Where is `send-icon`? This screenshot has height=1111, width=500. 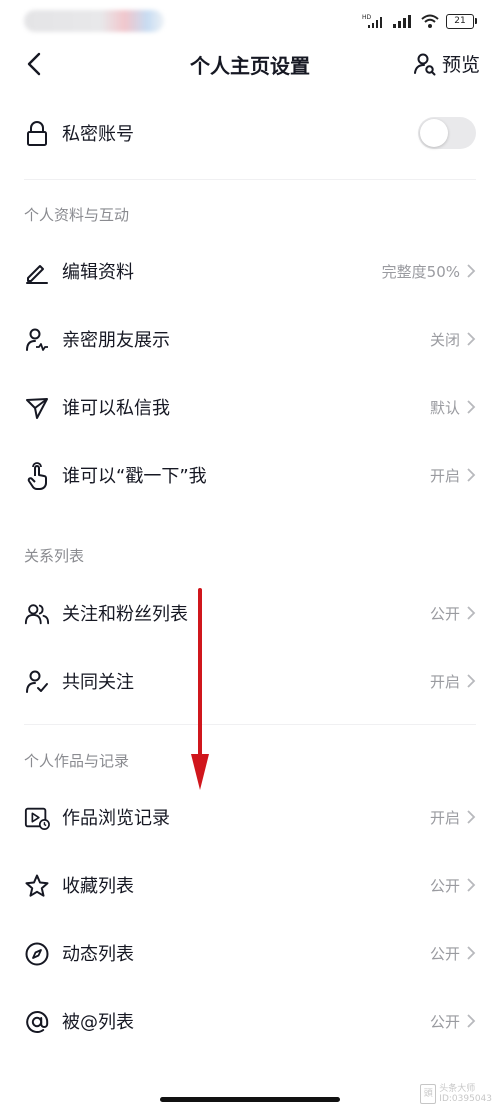 send-icon is located at coordinates (37, 408).